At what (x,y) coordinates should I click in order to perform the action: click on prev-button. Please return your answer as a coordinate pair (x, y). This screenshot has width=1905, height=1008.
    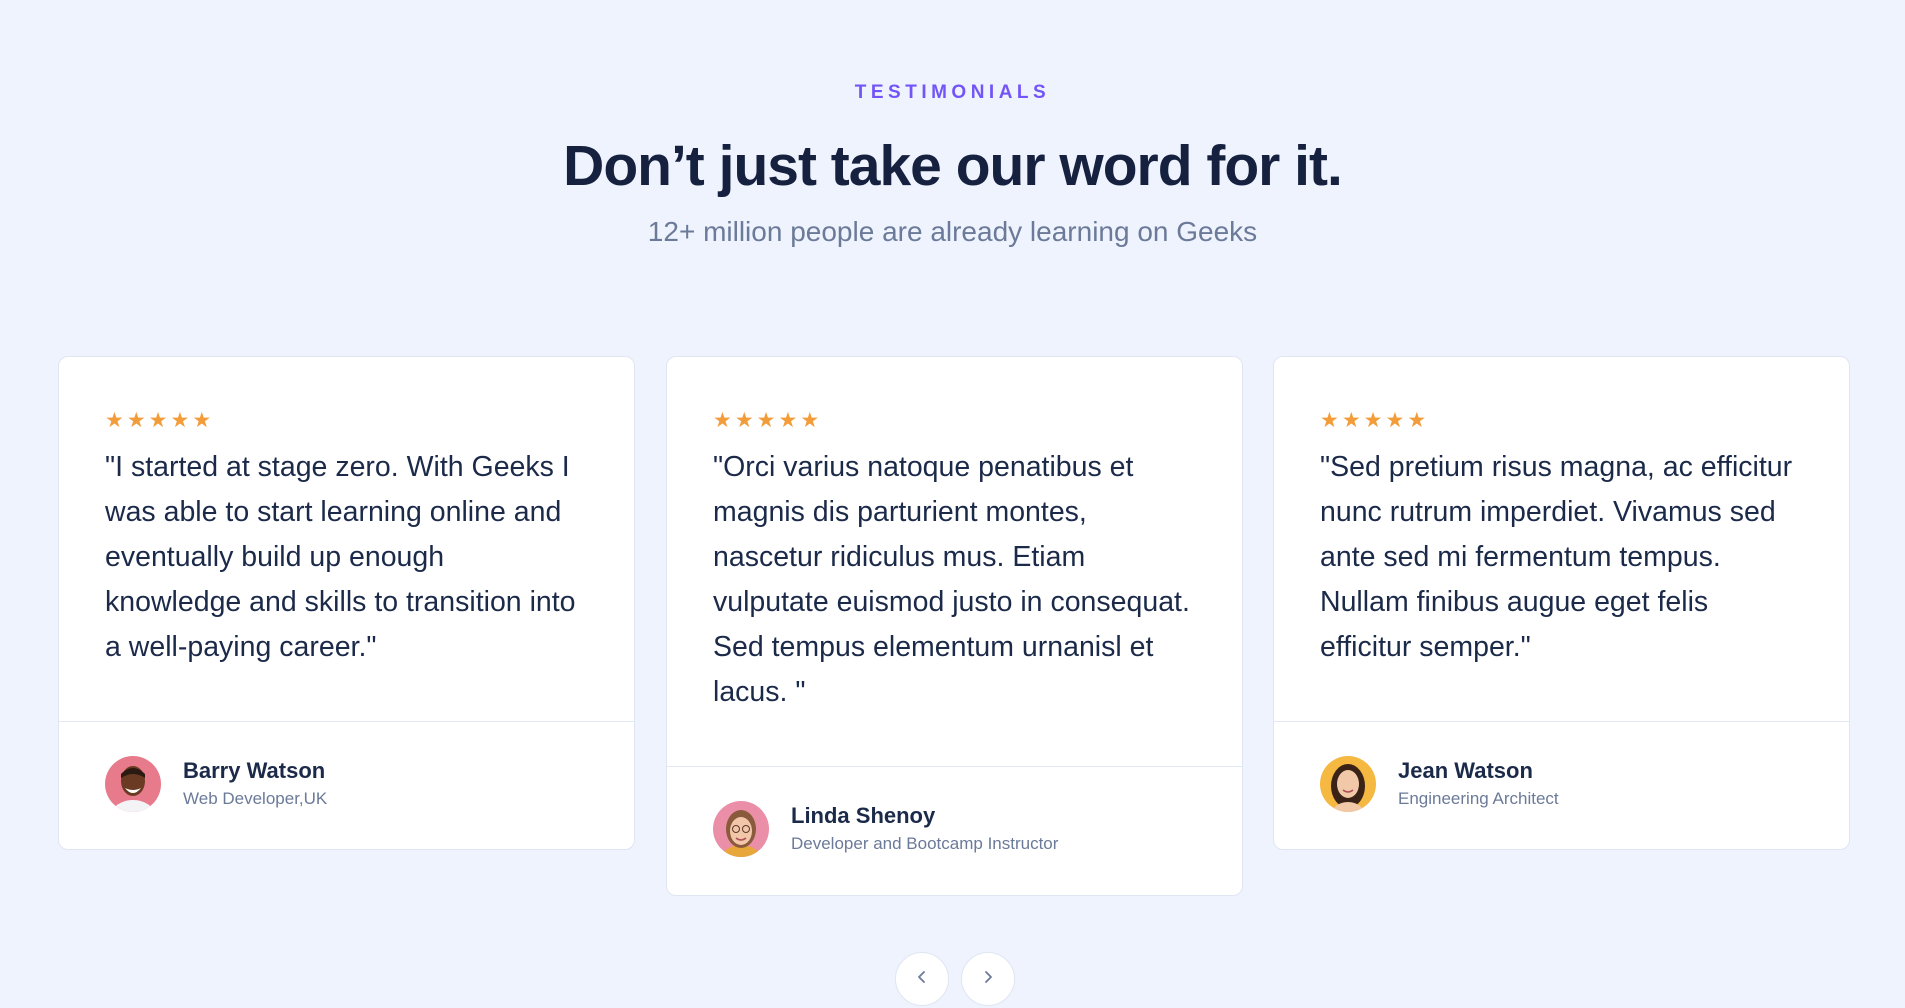
    Looking at the image, I should click on (922, 979).